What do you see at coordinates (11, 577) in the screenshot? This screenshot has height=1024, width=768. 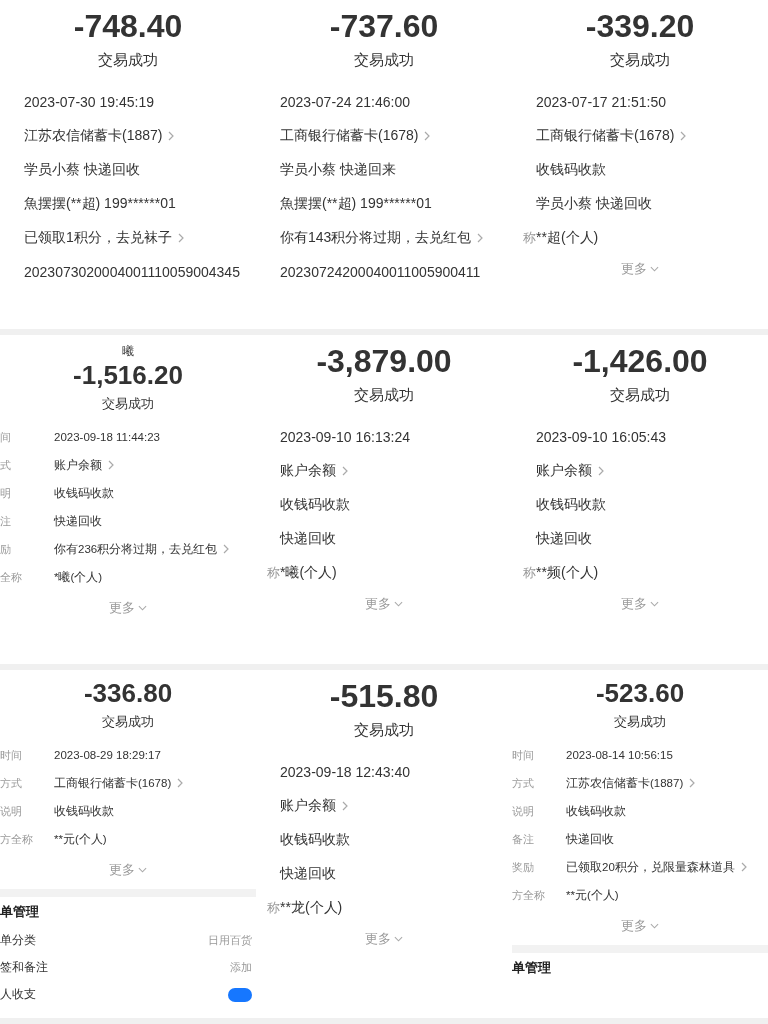 I see `field-label: 全称` at bounding box center [11, 577].